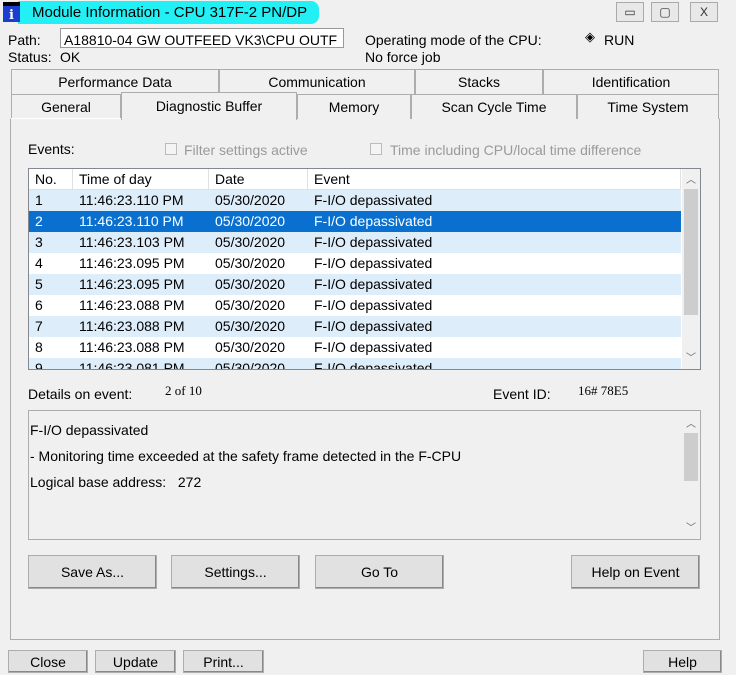  Describe the element at coordinates (453, 40) in the screenshot. I see `operating-mode-label: Operating mode of the CPU:` at that location.